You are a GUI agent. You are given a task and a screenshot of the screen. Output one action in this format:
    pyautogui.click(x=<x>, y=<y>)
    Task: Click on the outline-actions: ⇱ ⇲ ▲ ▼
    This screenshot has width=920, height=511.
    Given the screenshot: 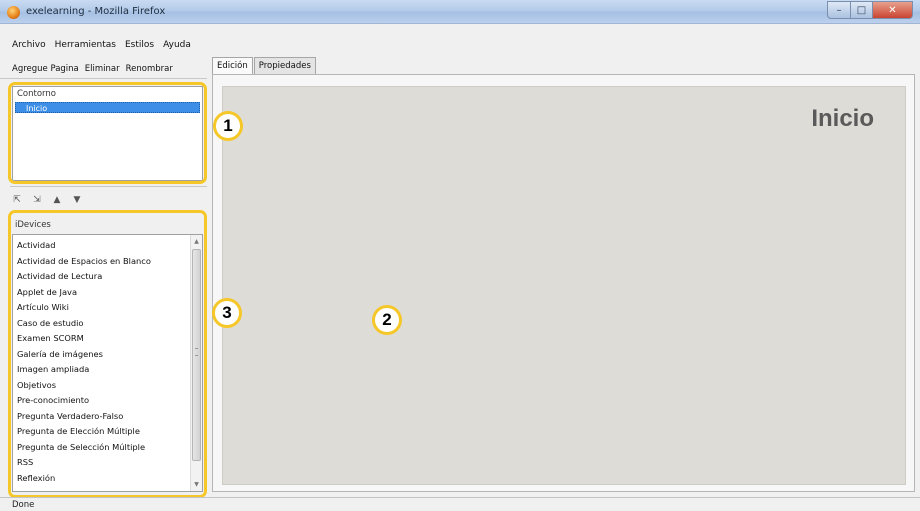 What is the action you would take?
    pyautogui.click(x=52, y=200)
    